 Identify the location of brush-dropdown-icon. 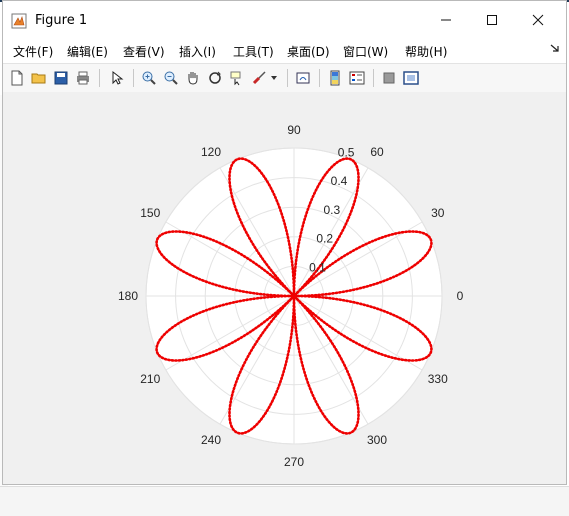
(274, 78).